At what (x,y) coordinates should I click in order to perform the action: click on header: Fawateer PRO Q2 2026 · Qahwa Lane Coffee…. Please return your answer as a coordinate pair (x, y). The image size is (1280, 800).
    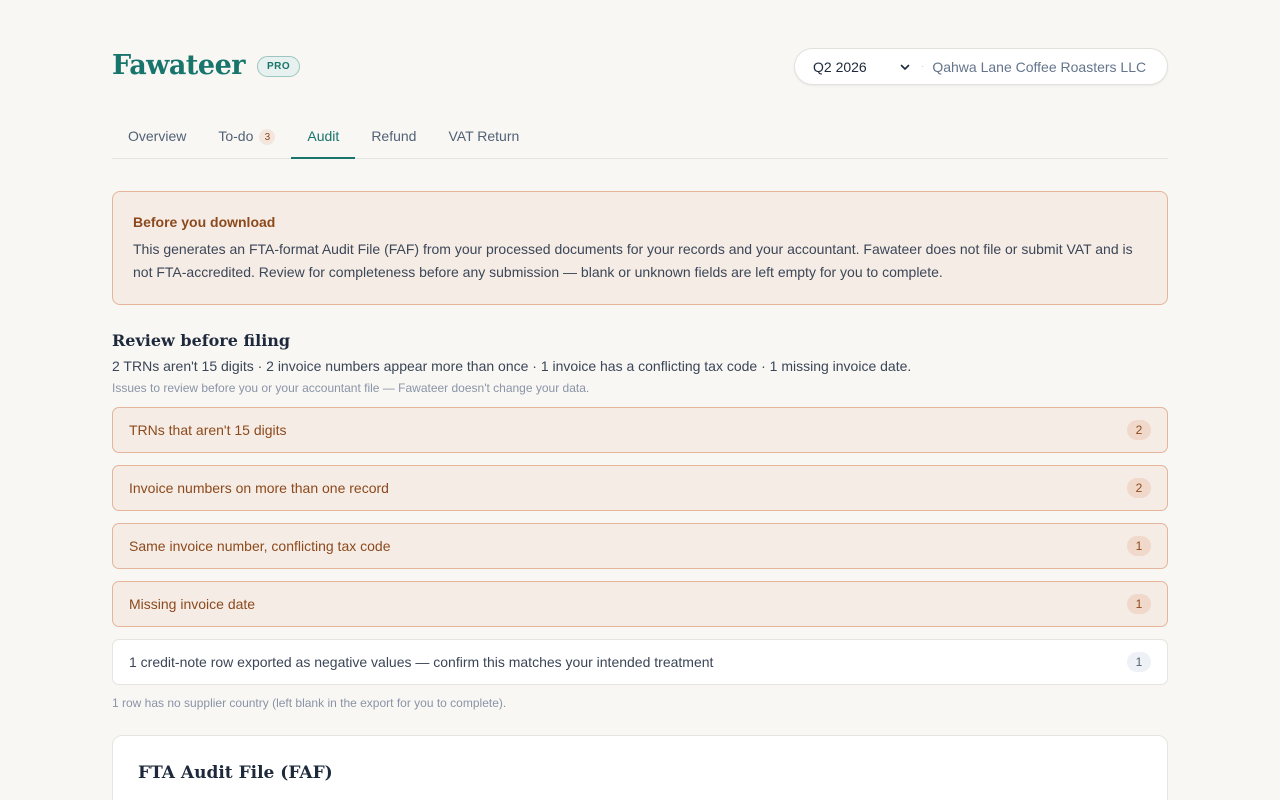
    Looking at the image, I should click on (640, 59).